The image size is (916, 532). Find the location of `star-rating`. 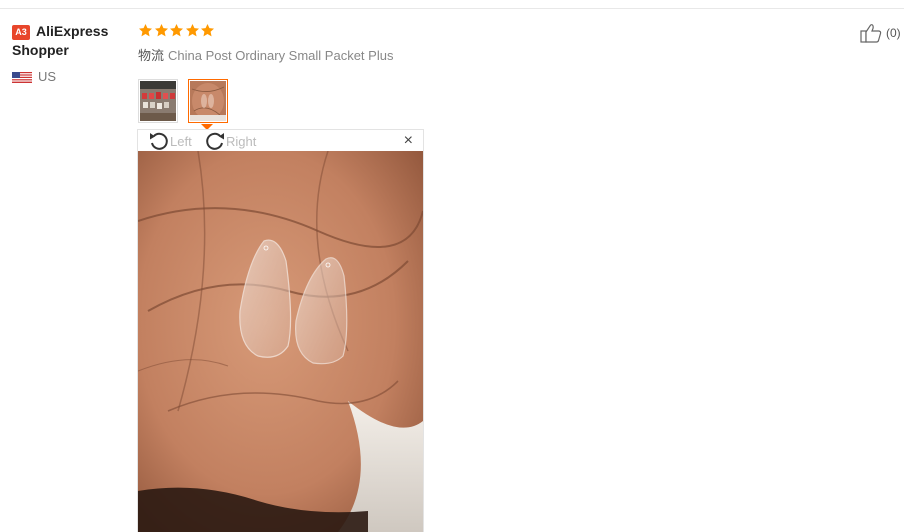

star-rating is located at coordinates (177, 30).